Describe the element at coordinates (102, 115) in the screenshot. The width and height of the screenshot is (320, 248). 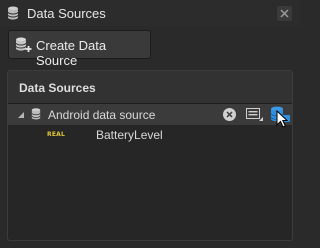
I see `tree-item-label: Android data source` at that location.